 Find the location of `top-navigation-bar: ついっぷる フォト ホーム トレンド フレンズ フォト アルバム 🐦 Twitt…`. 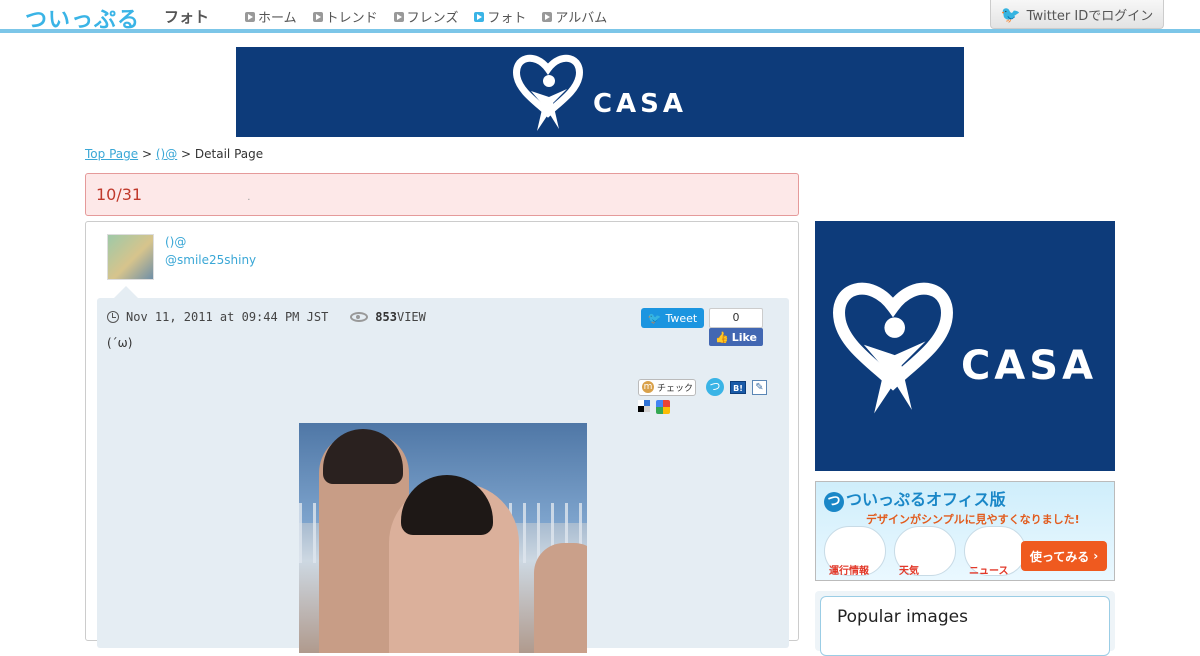

top-navigation-bar: ついっぷる フォト ホーム トレンド フレンズ フォト アルバム 🐦 Twitt… is located at coordinates (600, 16).